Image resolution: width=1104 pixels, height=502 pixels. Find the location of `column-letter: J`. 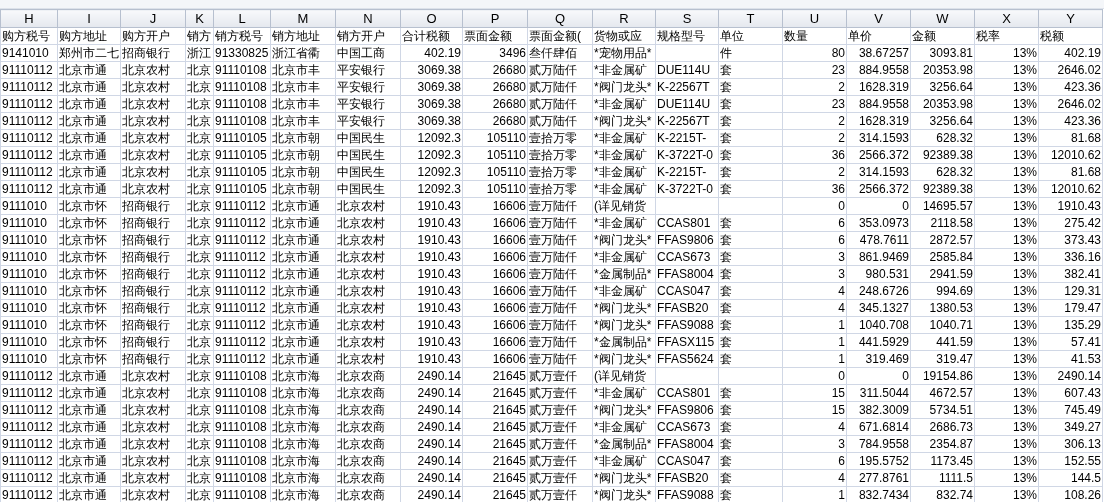

column-letter: J is located at coordinates (153, 18).